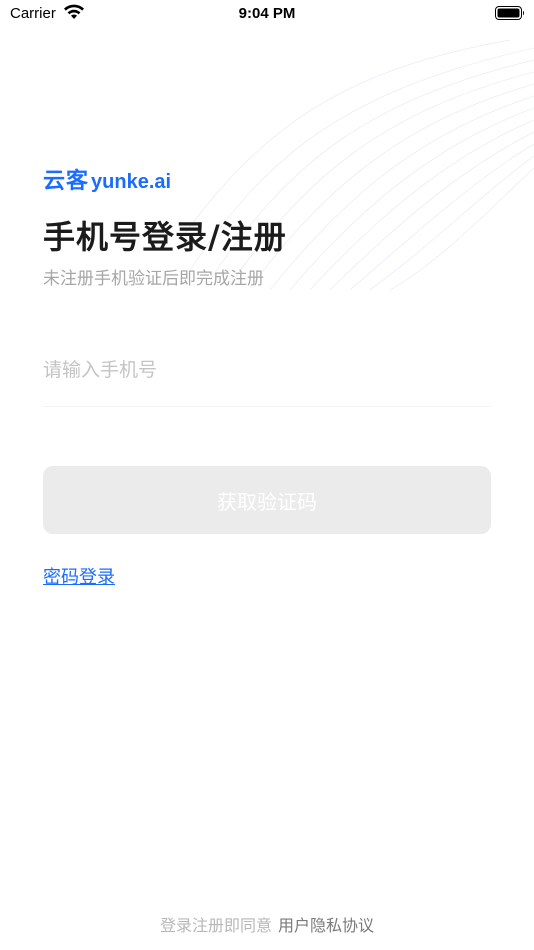  I want to click on clock: 9:04 PM, so click(267, 13).